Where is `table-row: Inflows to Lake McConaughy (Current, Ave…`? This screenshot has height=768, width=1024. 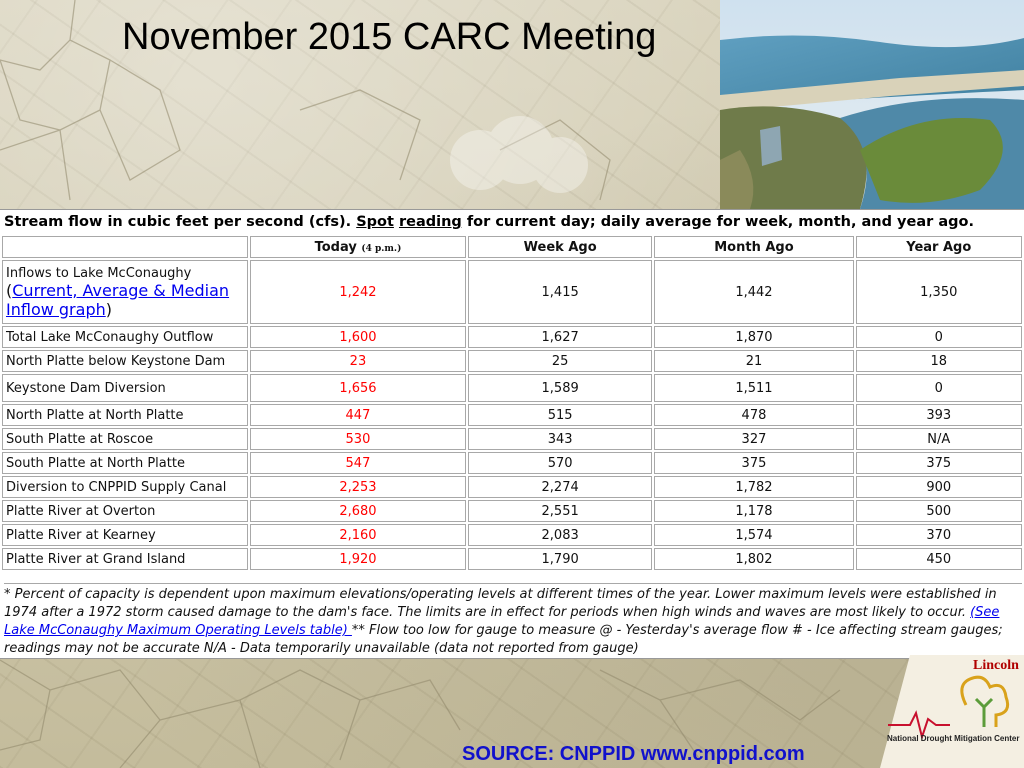
table-row: Inflows to Lake McConaughy (Current, Ave… is located at coordinates (512, 292).